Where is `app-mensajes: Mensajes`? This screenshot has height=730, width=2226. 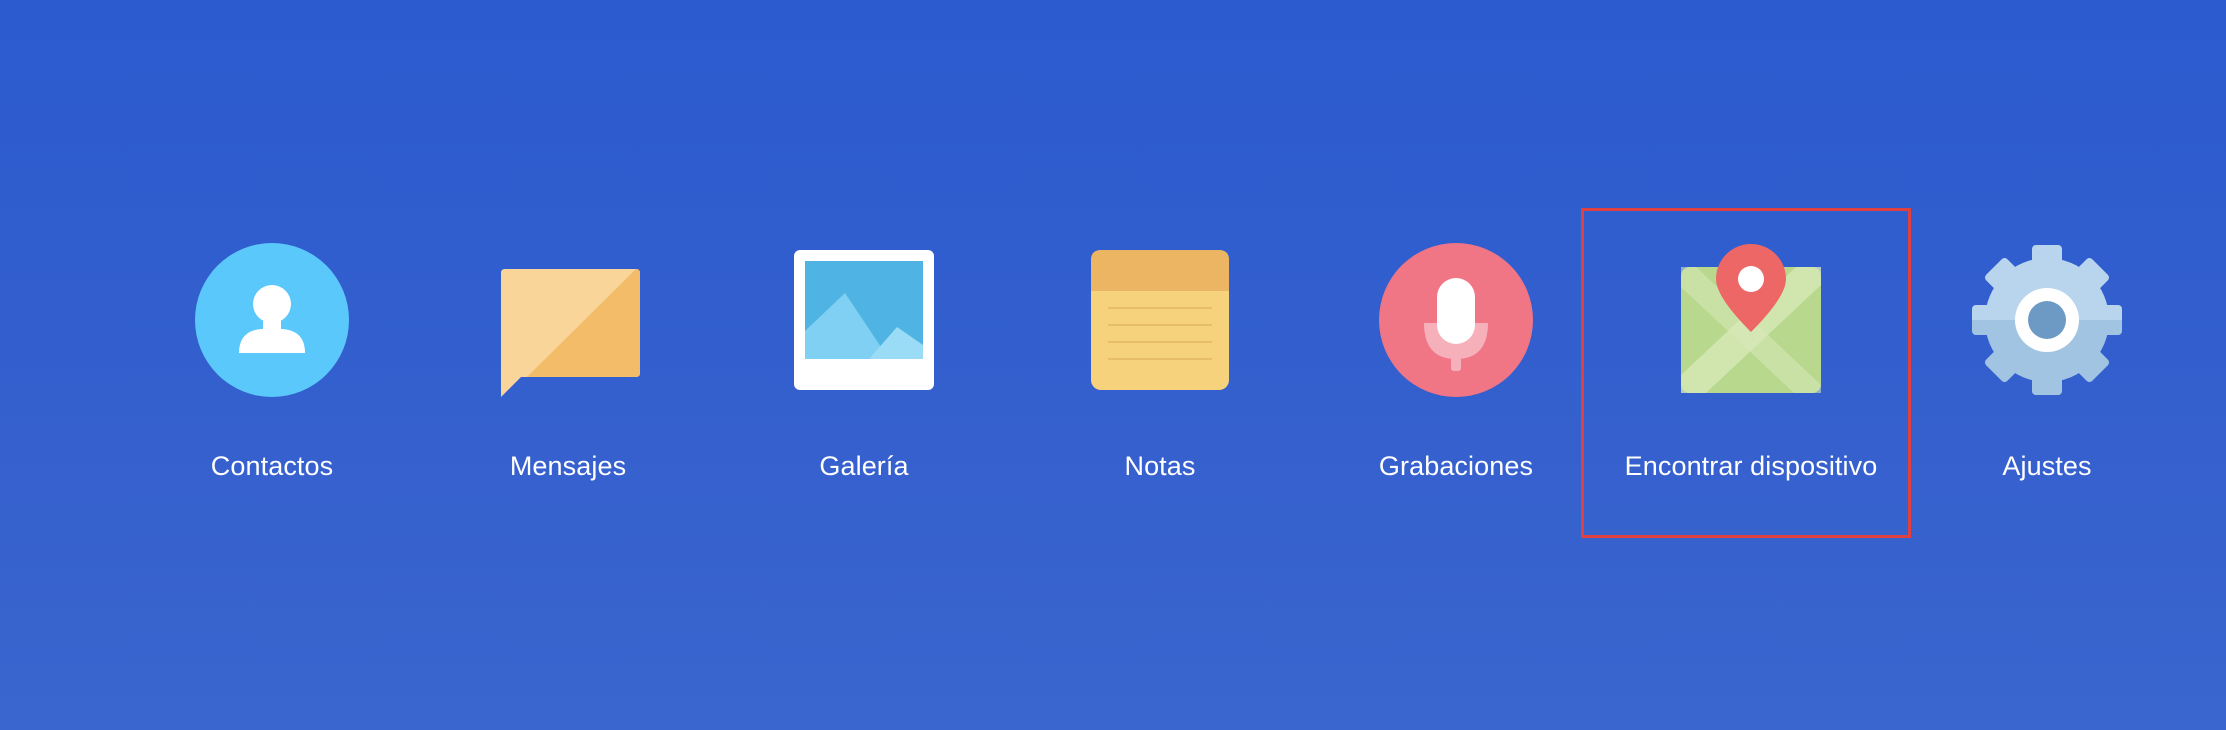 app-mensajes: Mensajes is located at coordinates (568, 365).